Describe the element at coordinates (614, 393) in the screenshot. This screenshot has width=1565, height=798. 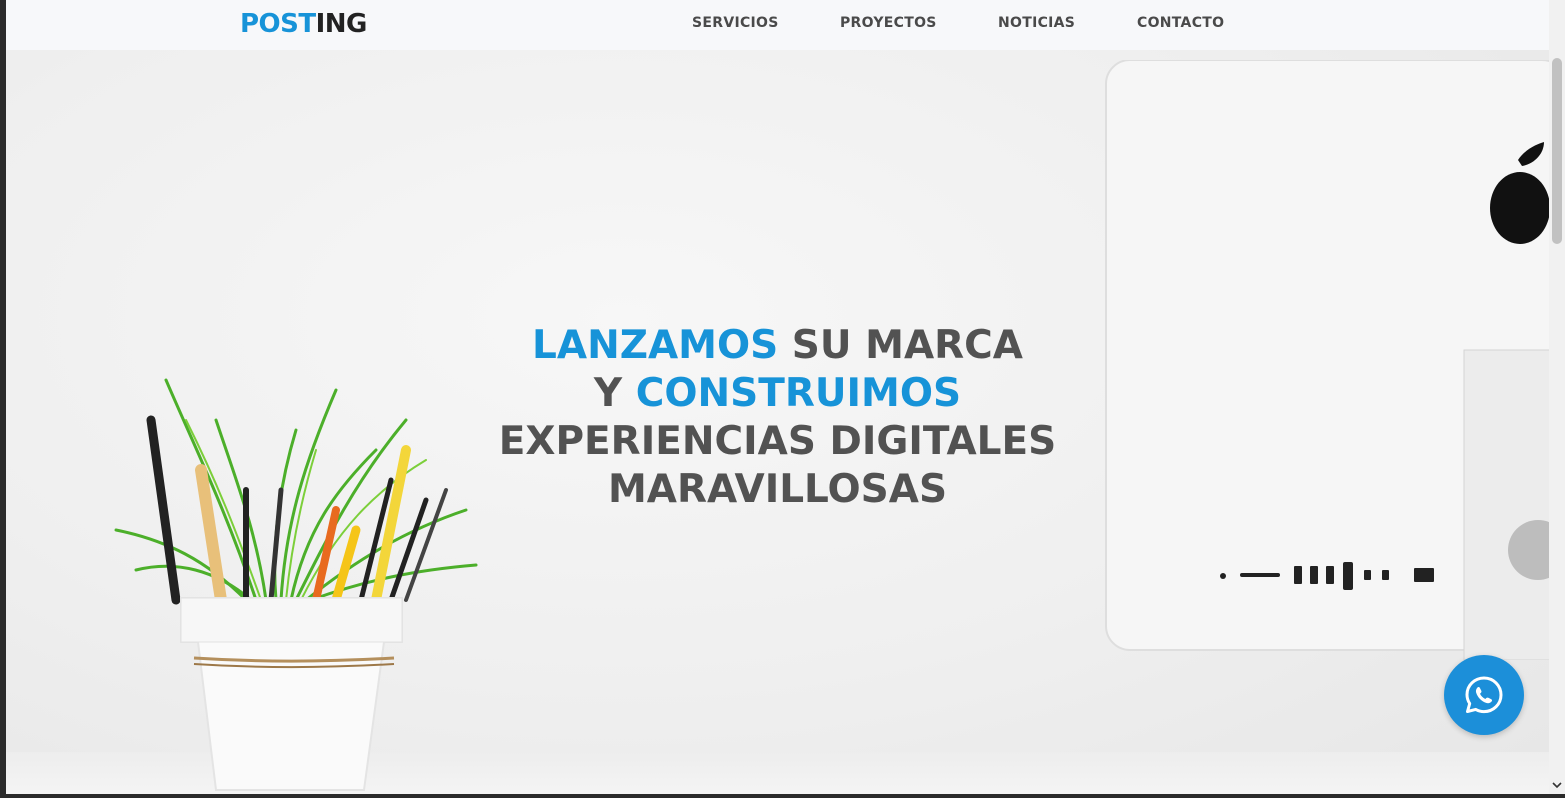
I see `hero-text-y: Y` at that location.